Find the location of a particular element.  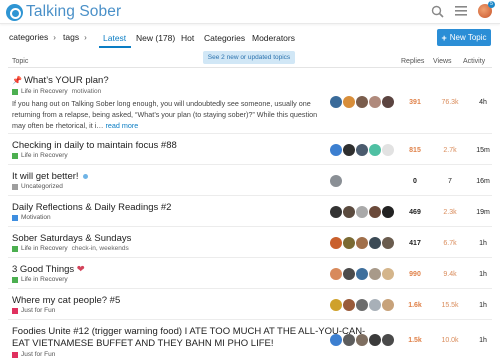

read-more-link: read more is located at coordinates (121, 125).